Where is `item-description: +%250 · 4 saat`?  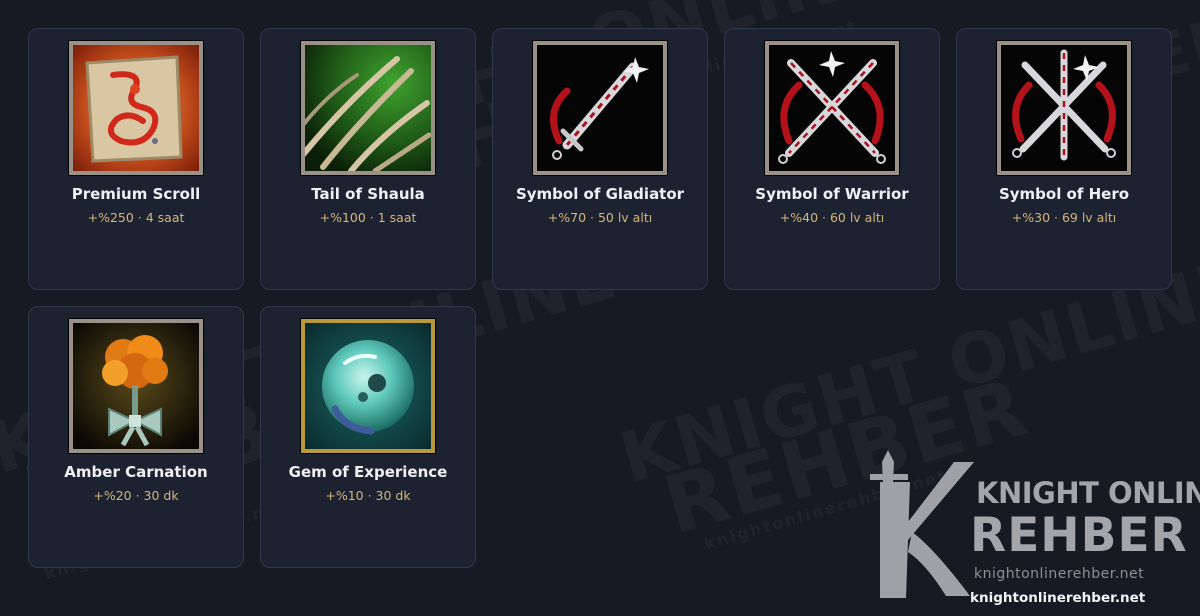 item-description: +%250 · 4 saat is located at coordinates (136, 217).